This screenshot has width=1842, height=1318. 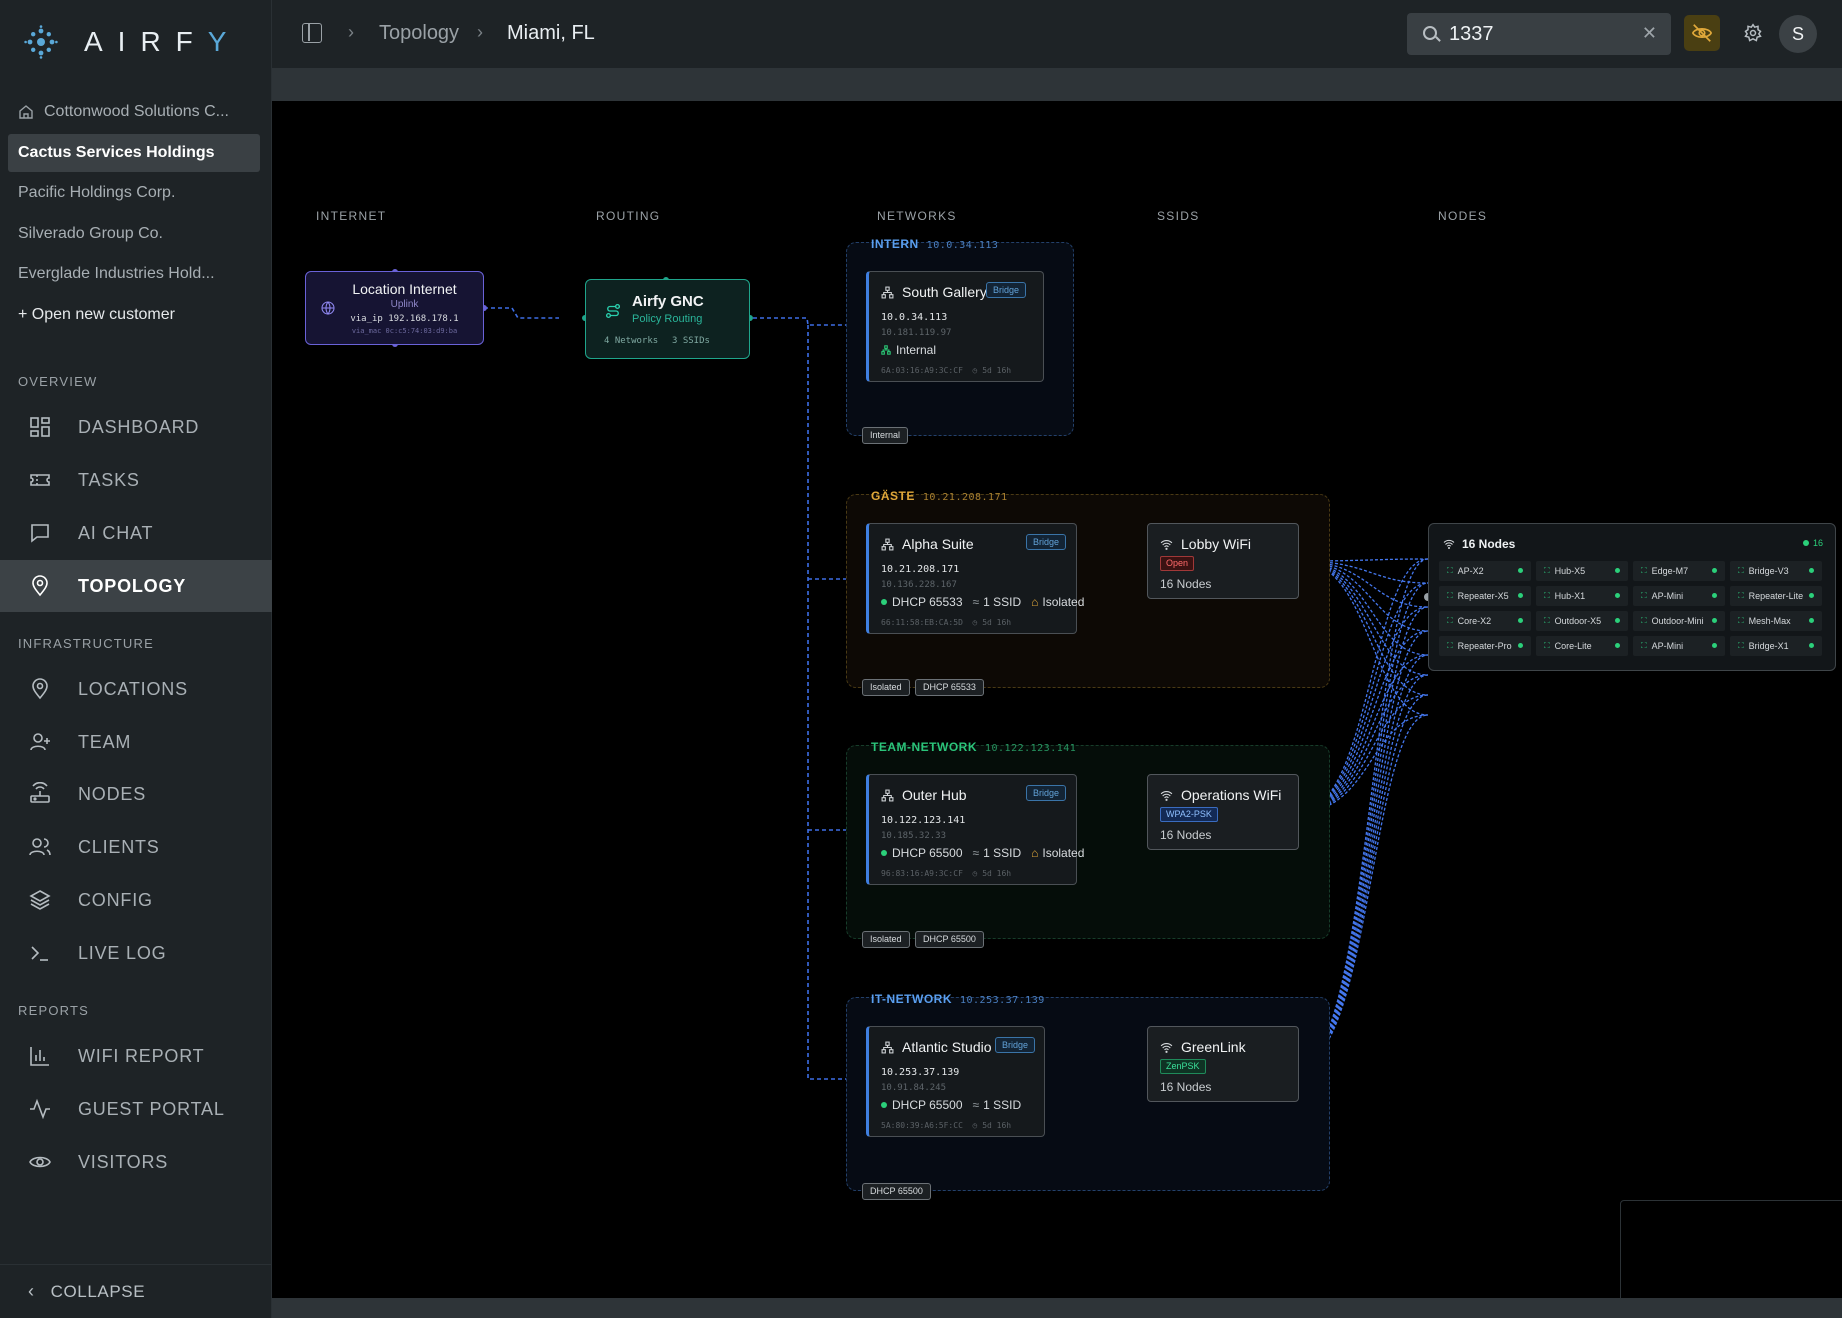 What do you see at coordinates (938, 544) in the screenshot?
I see `network-name: Alpha Suite` at bounding box center [938, 544].